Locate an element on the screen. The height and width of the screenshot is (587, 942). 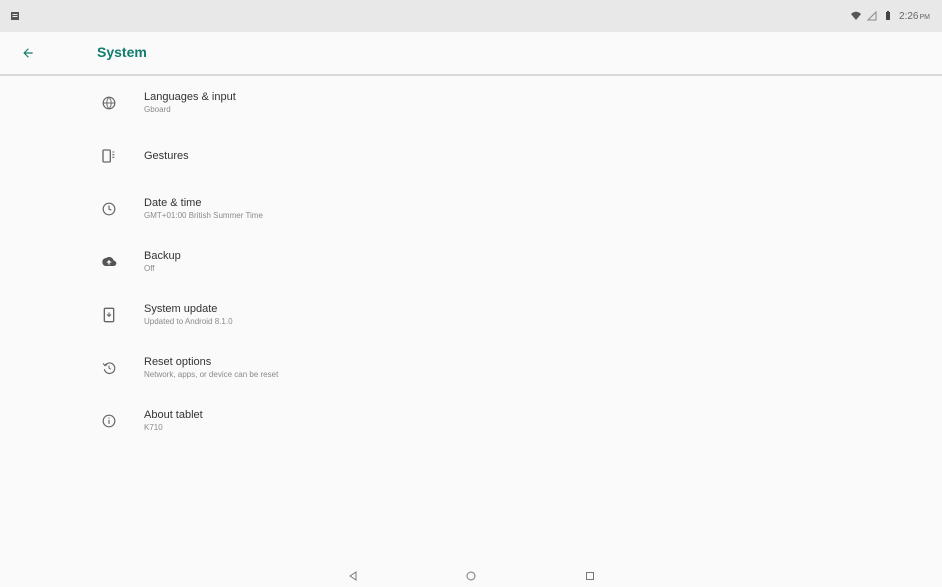
item-subtitle: Off is located at coordinates (149, 268).